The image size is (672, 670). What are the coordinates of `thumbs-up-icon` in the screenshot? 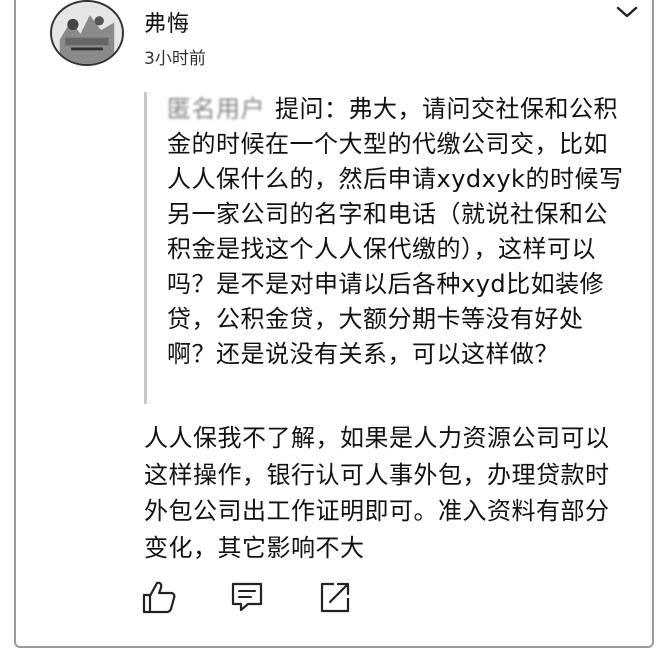 It's located at (159, 597).